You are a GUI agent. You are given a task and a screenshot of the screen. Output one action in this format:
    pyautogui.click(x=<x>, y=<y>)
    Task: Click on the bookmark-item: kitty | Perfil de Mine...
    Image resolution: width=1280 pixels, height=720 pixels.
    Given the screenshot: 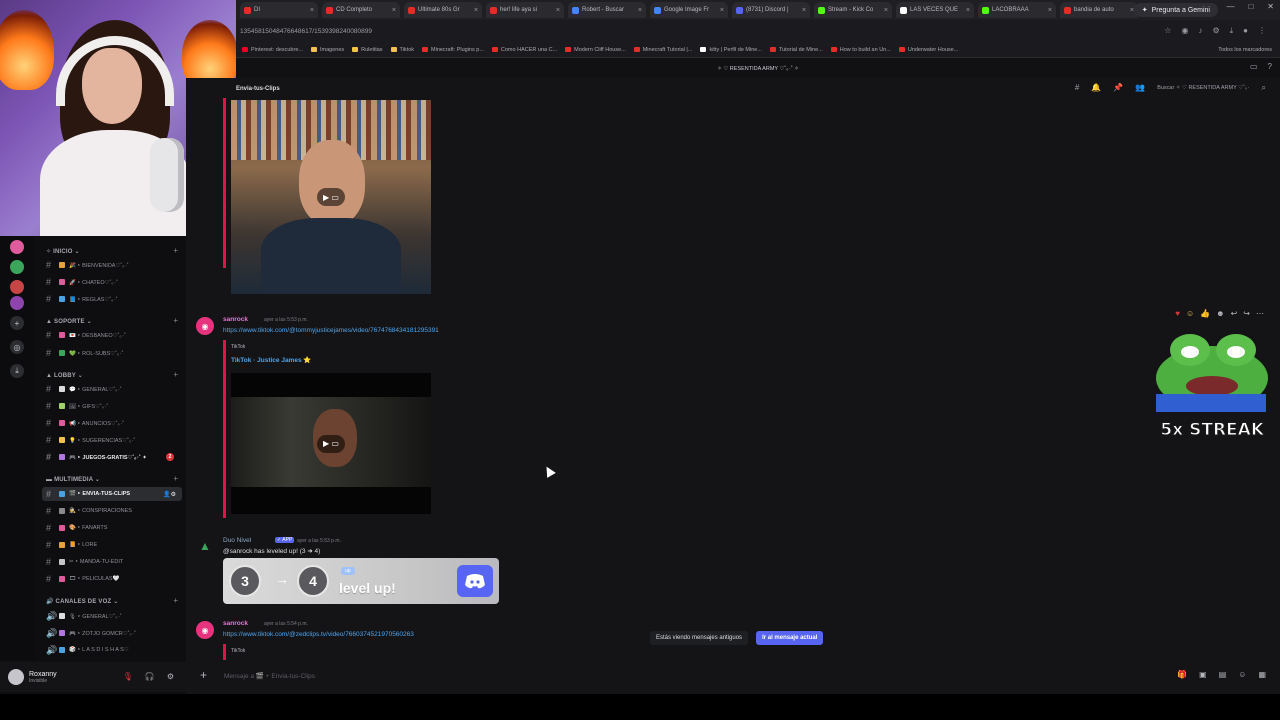 What is the action you would take?
    pyautogui.click(x=731, y=50)
    